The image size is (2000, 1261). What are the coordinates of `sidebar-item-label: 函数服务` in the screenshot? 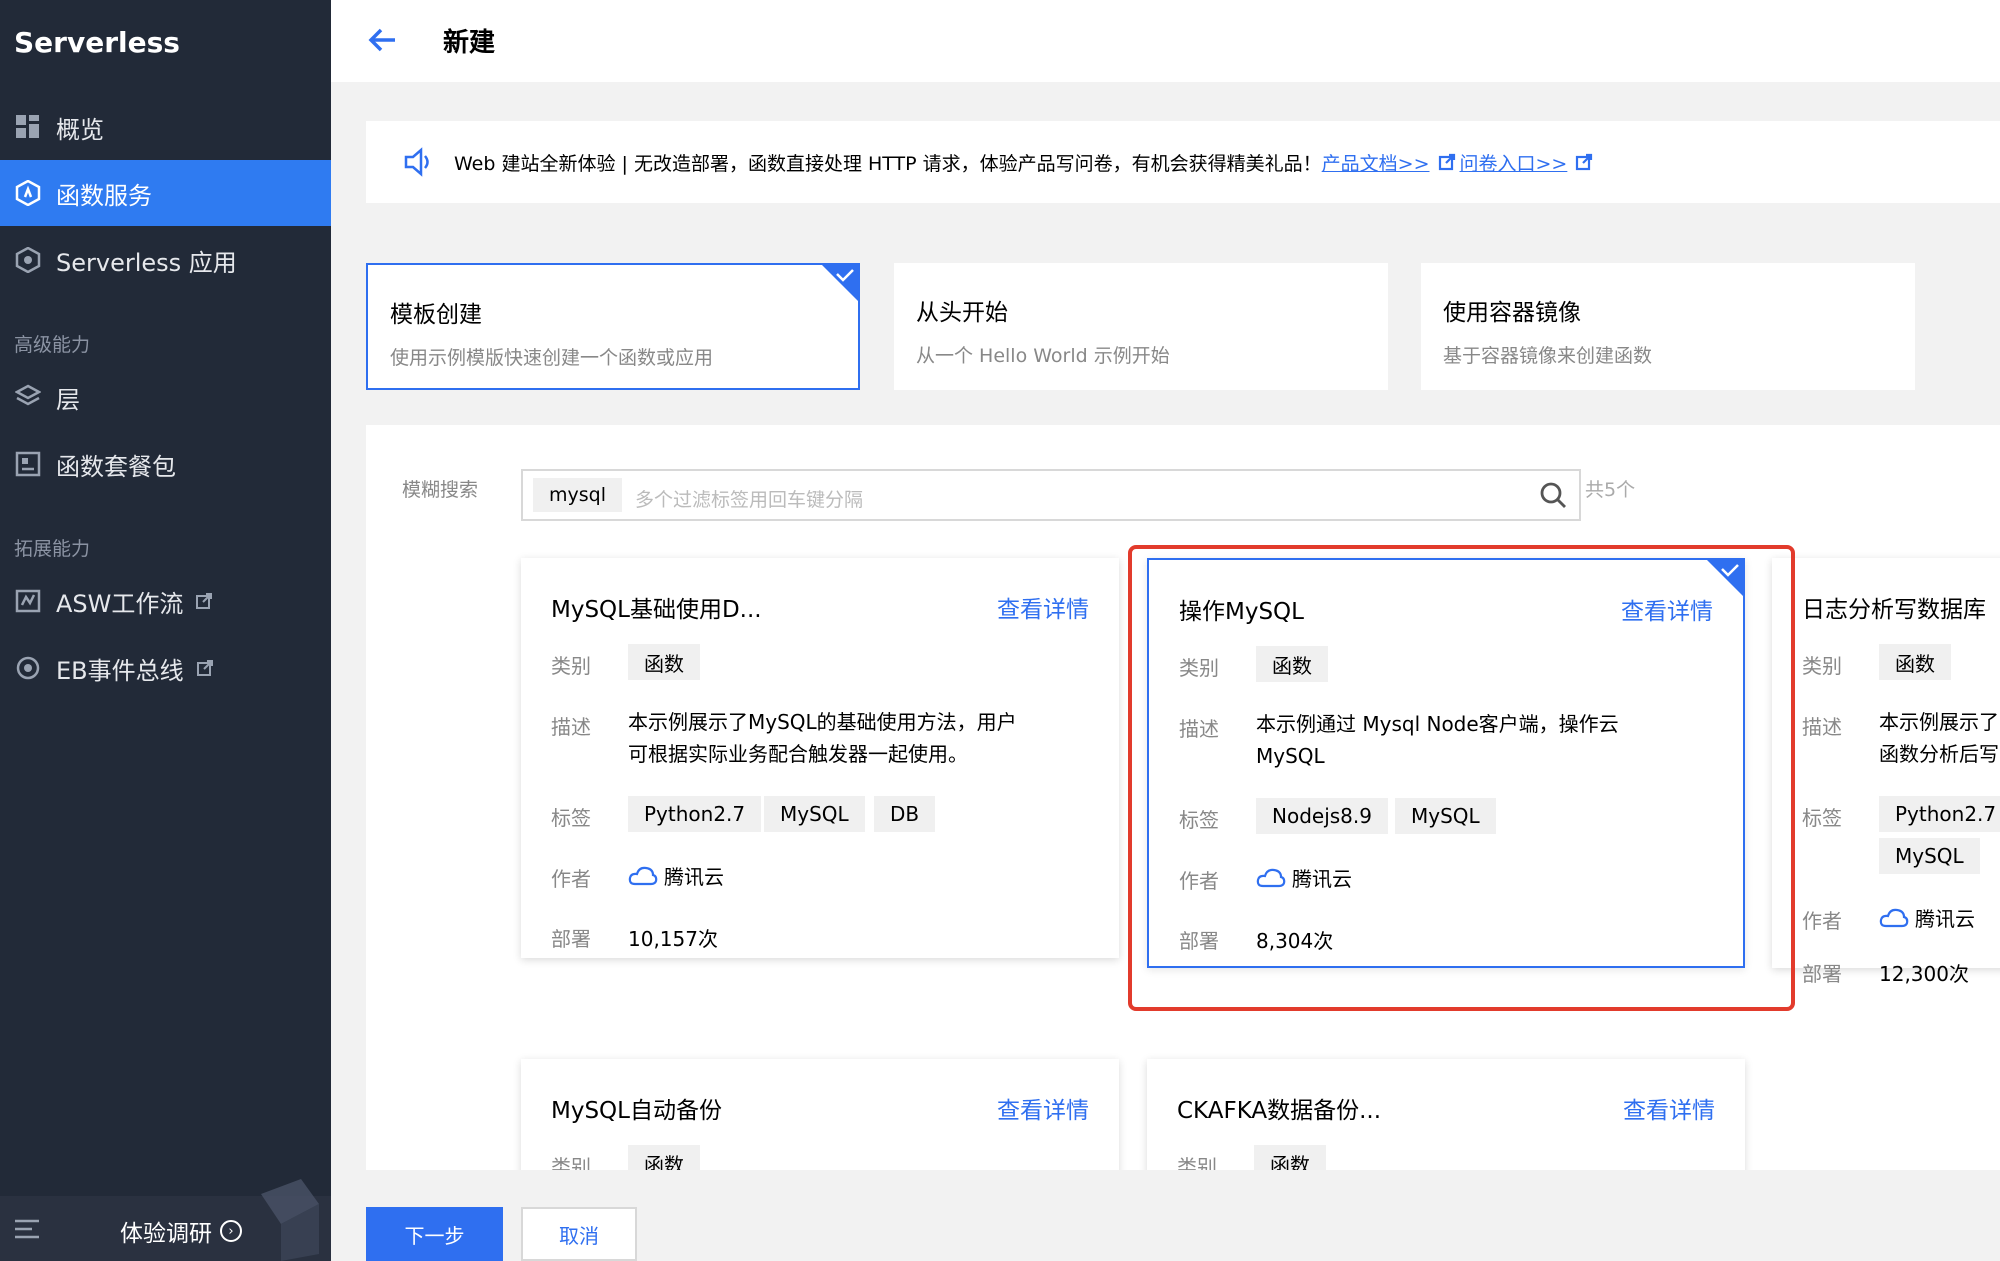 It's located at (104, 195).